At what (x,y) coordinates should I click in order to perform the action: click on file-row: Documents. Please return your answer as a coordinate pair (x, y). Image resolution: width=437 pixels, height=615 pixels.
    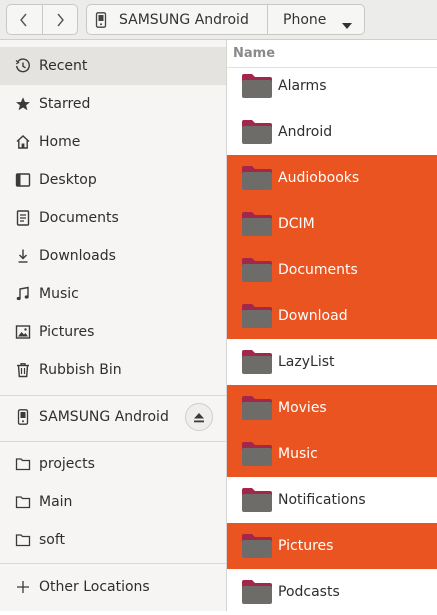
    Looking at the image, I should click on (332, 270).